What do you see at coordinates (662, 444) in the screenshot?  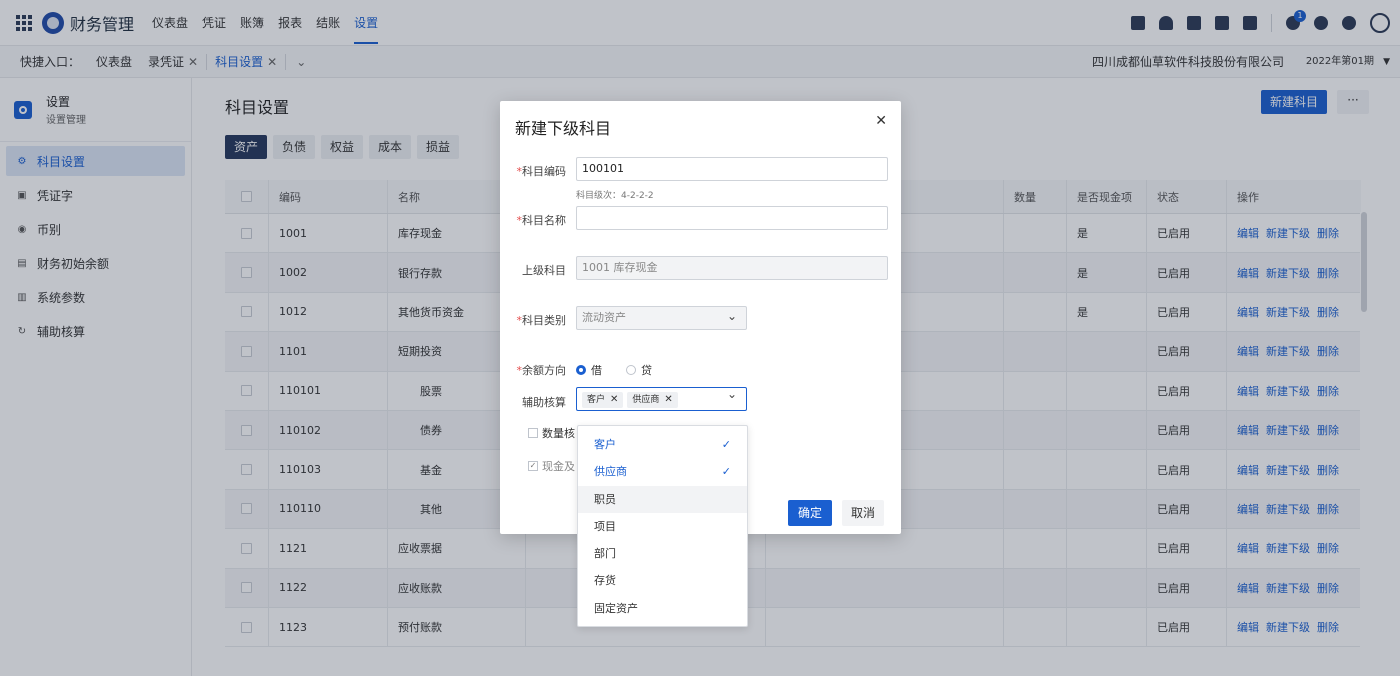 I see `option-customer: 客户 ✓` at bounding box center [662, 444].